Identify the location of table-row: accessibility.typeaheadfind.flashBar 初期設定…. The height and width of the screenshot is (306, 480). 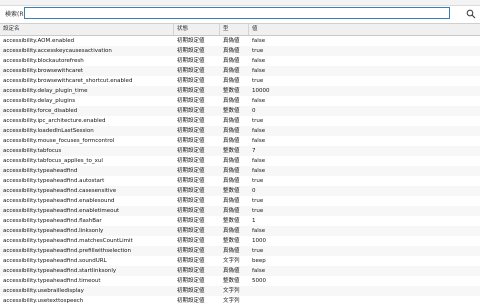
(240, 221).